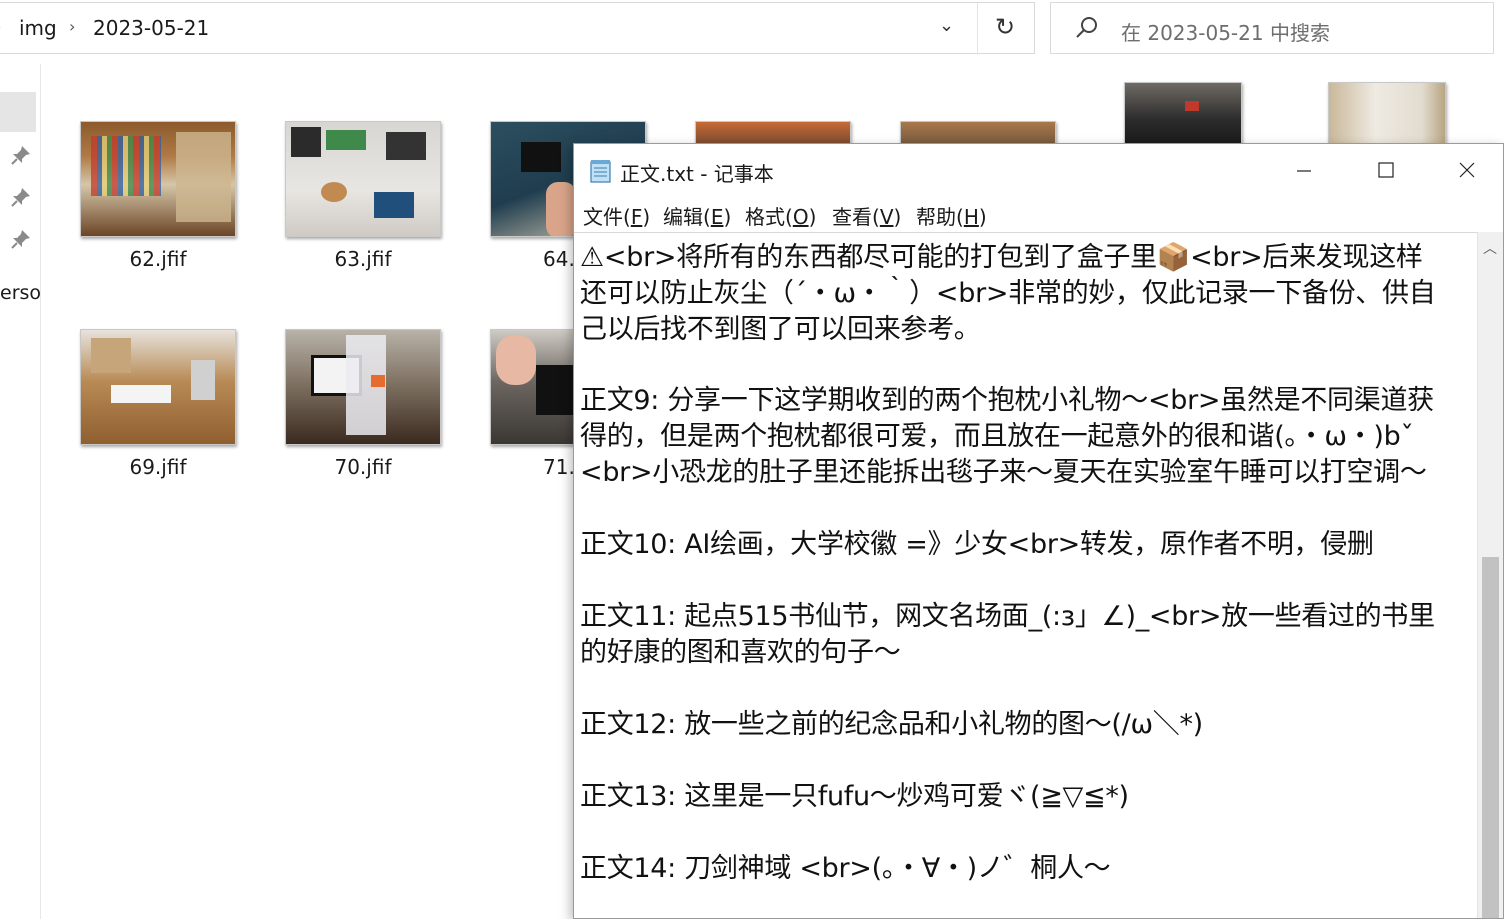 This screenshot has height=919, width=1504. I want to click on address-bar: › img › 2023-05-21 ⌄ ↻, so click(517, 28).